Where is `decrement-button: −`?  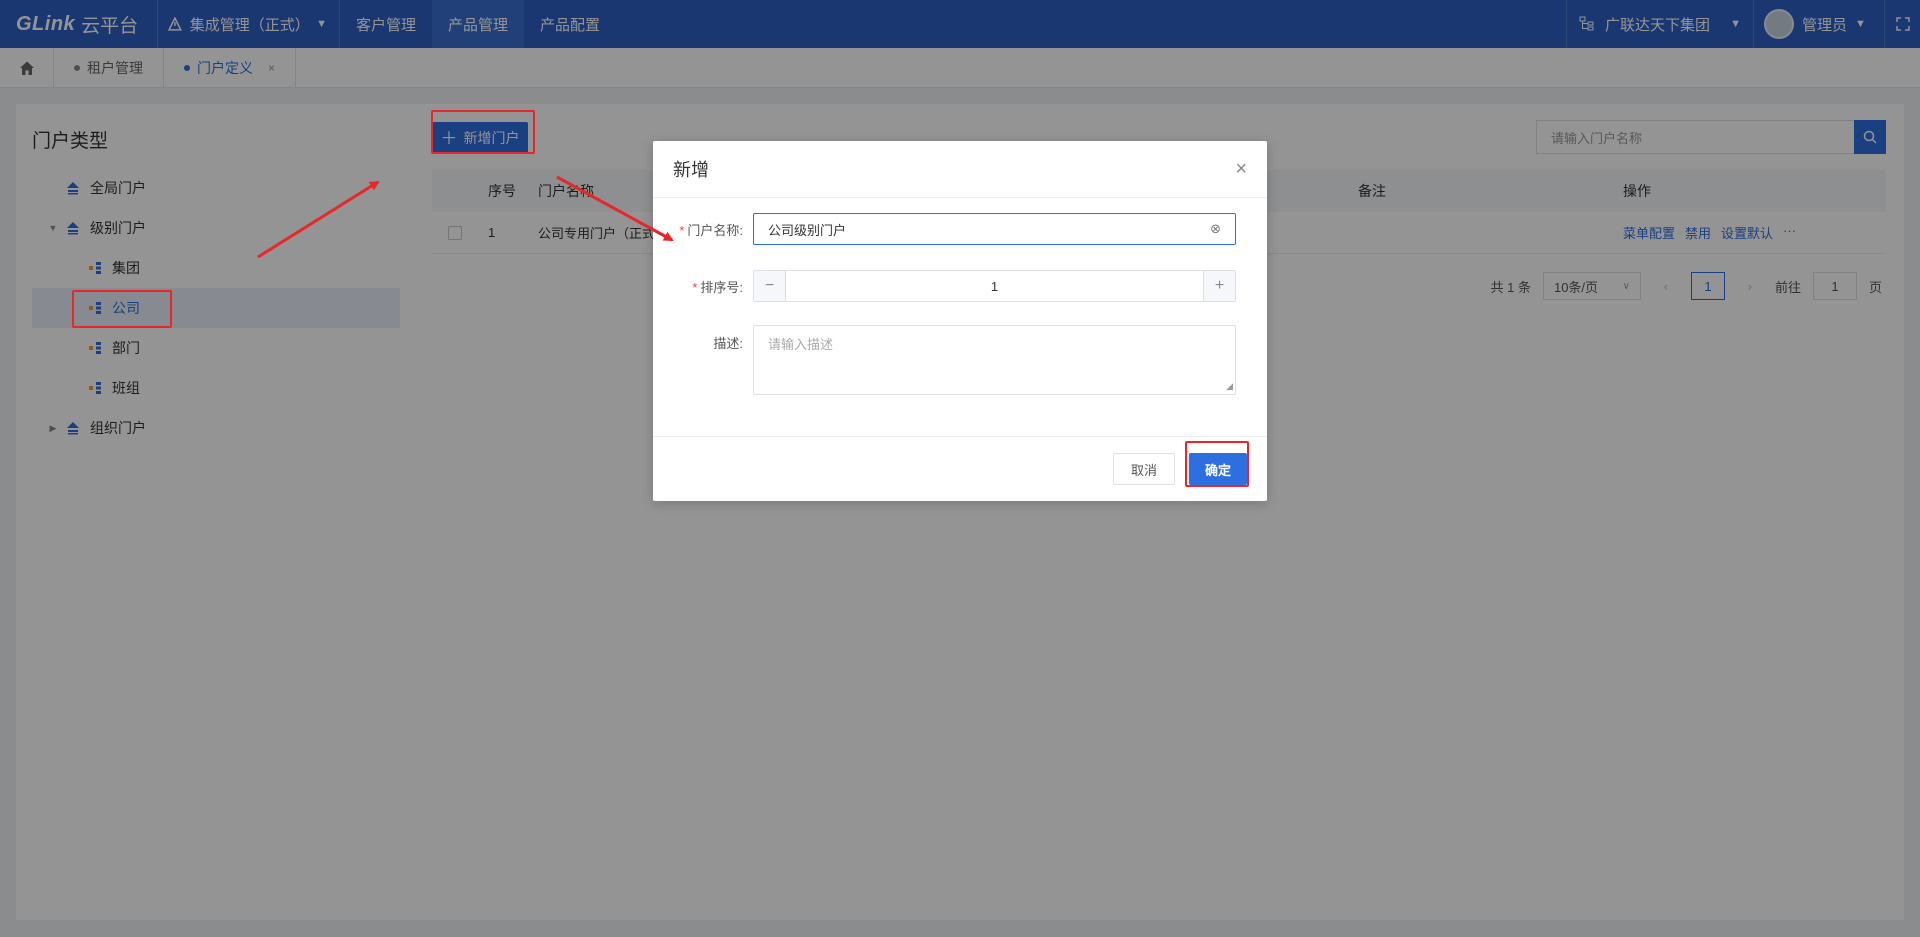 decrement-button: − is located at coordinates (770, 286).